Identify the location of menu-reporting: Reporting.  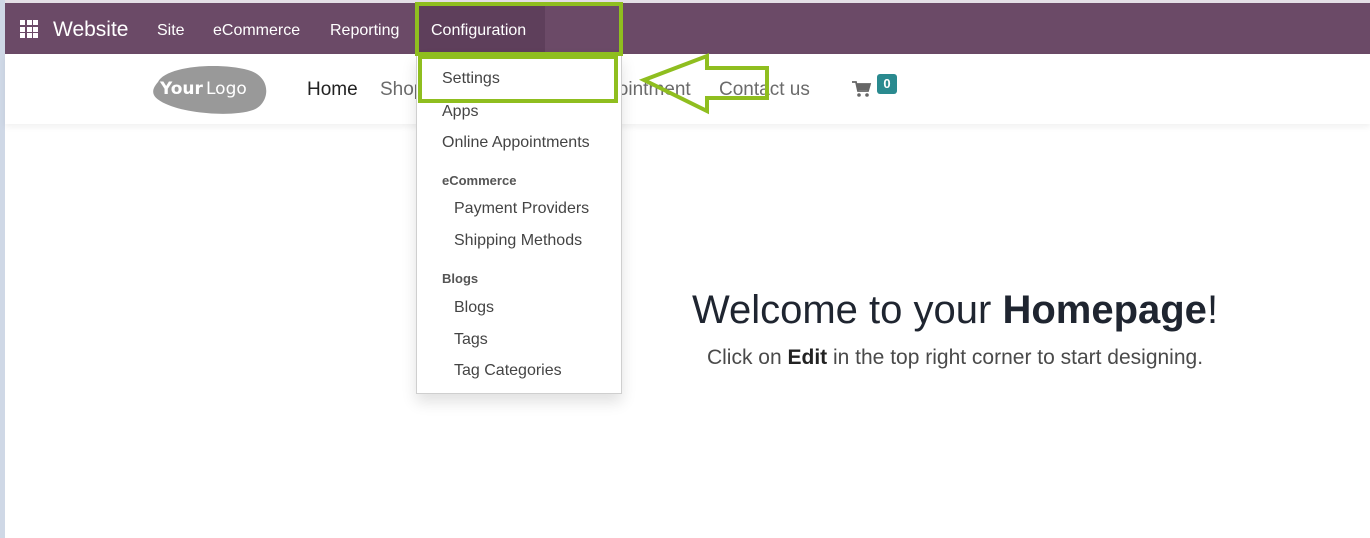
(364, 31).